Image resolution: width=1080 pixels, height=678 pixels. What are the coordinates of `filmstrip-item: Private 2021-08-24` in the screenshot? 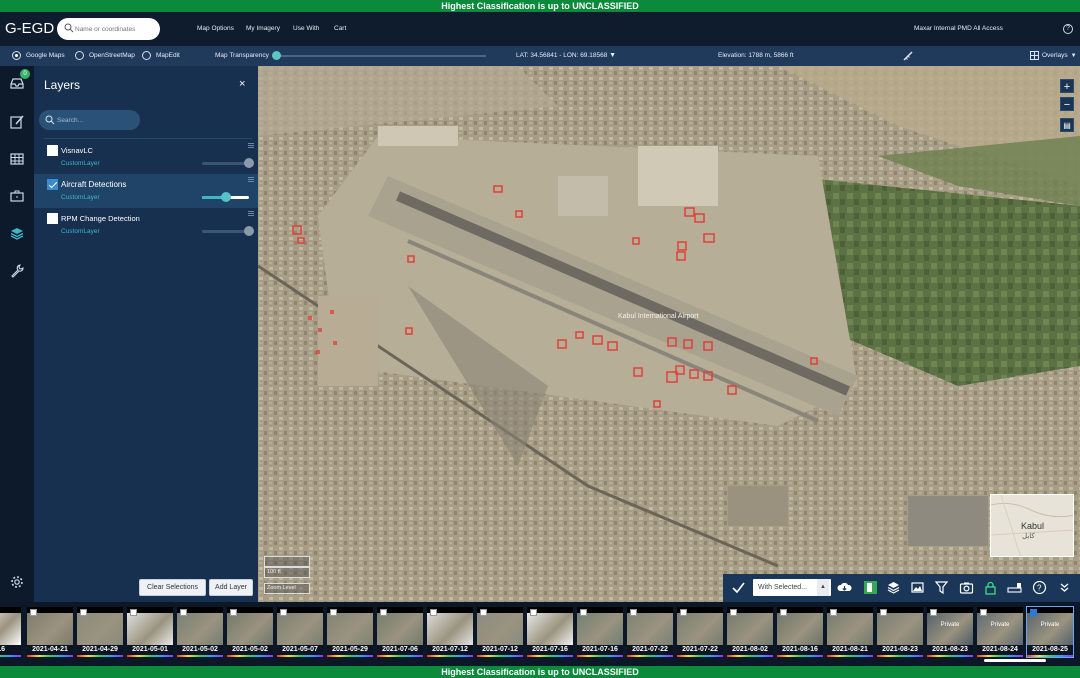 It's located at (1000, 632).